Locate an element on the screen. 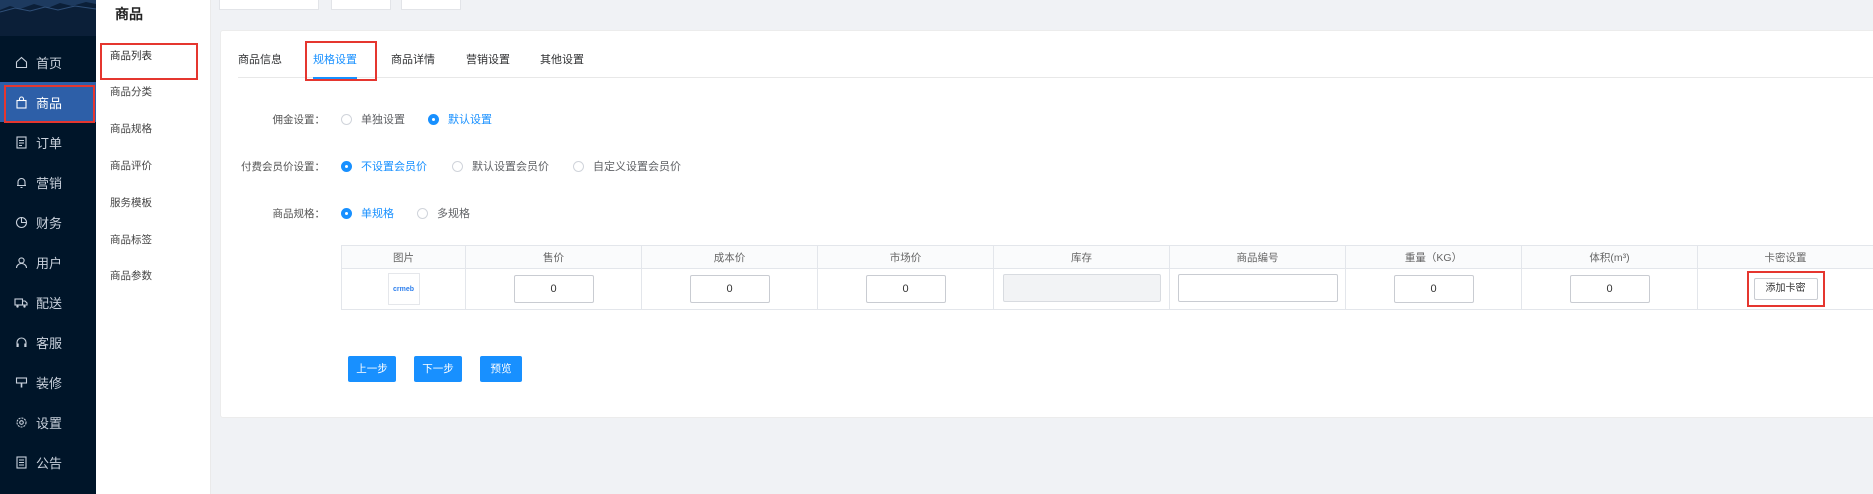 The image size is (1873, 494). weight-input: 0 is located at coordinates (1433, 289).